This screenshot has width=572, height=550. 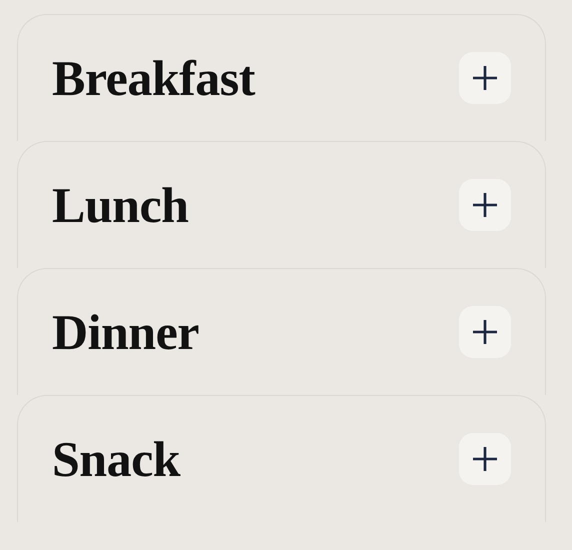 What do you see at coordinates (120, 205) in the screenshot?
I see `meal-title: Lunch` at bounding box center [120, 205].